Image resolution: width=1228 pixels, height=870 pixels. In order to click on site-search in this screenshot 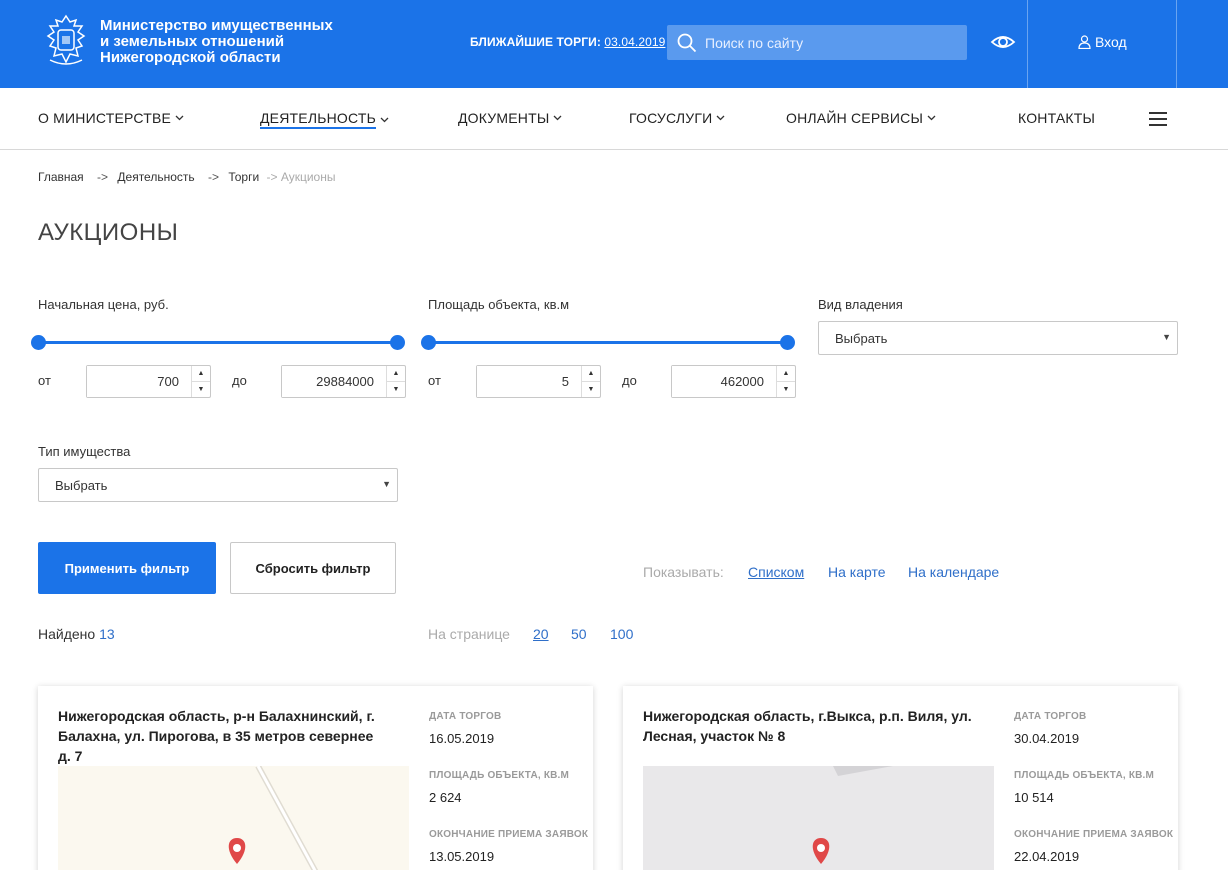, I will do `click(817, 42)`.